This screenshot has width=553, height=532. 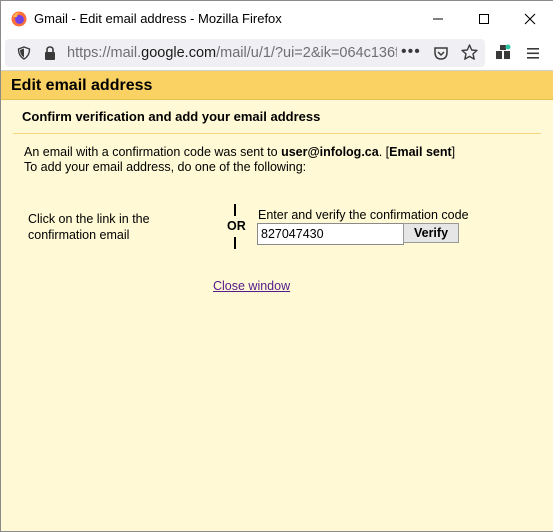 I want to click on or-divider-bottom, so click(x=235, y=243).